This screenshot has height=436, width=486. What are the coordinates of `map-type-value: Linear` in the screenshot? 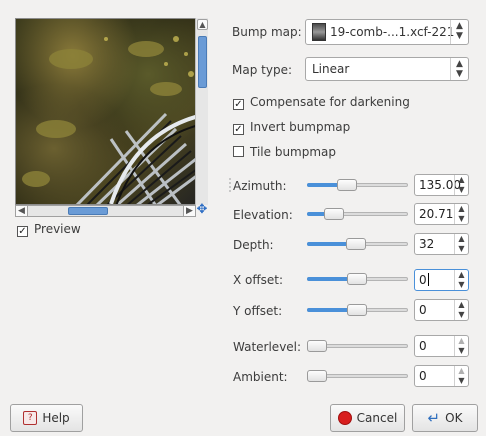 It's located at (331, 69).